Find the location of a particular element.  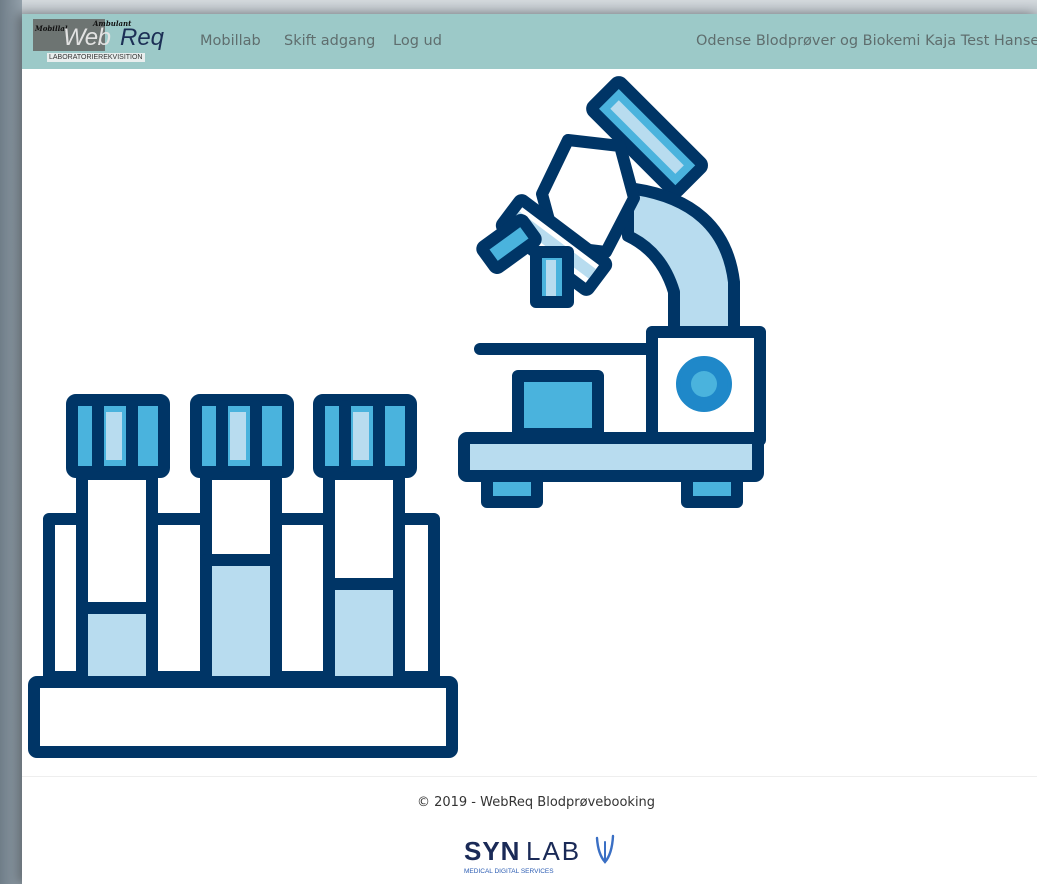

synlab-tagline: MEDICAL DIGITAL SERVICES is located at coordinates (509, 871).